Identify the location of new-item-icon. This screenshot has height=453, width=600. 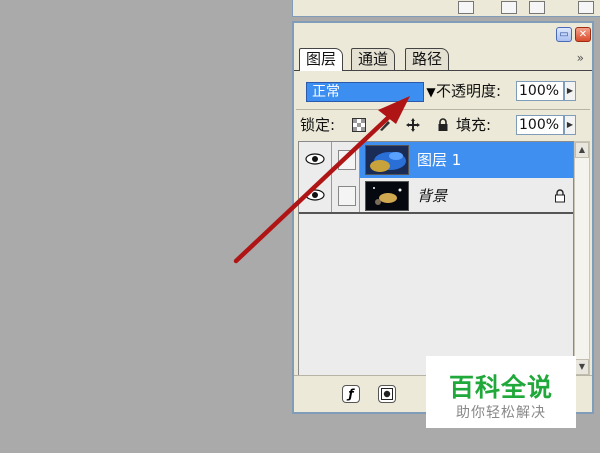
(537, 7).